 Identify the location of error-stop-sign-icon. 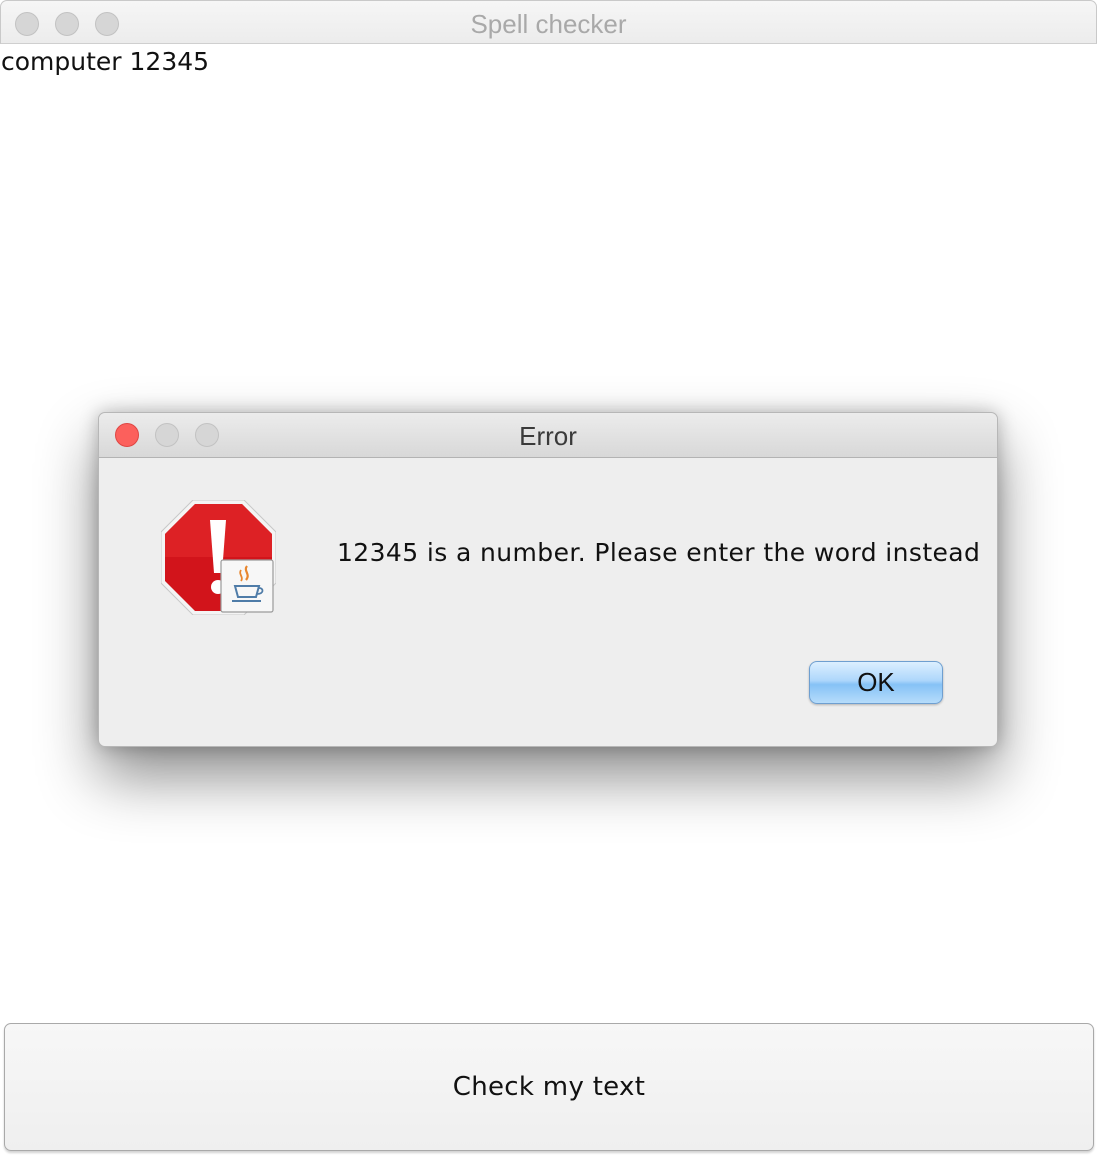
(218, 557).